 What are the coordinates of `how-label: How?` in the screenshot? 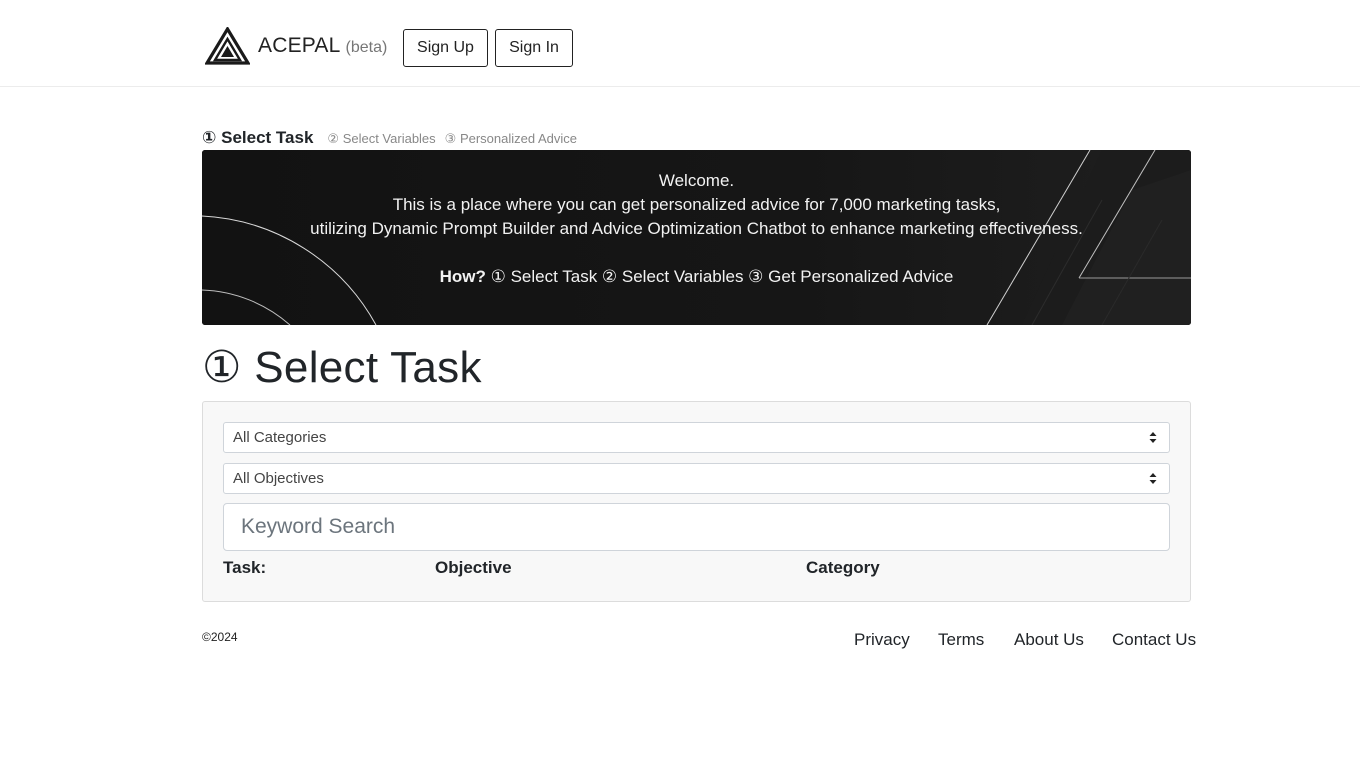 It's located at (462, 276).